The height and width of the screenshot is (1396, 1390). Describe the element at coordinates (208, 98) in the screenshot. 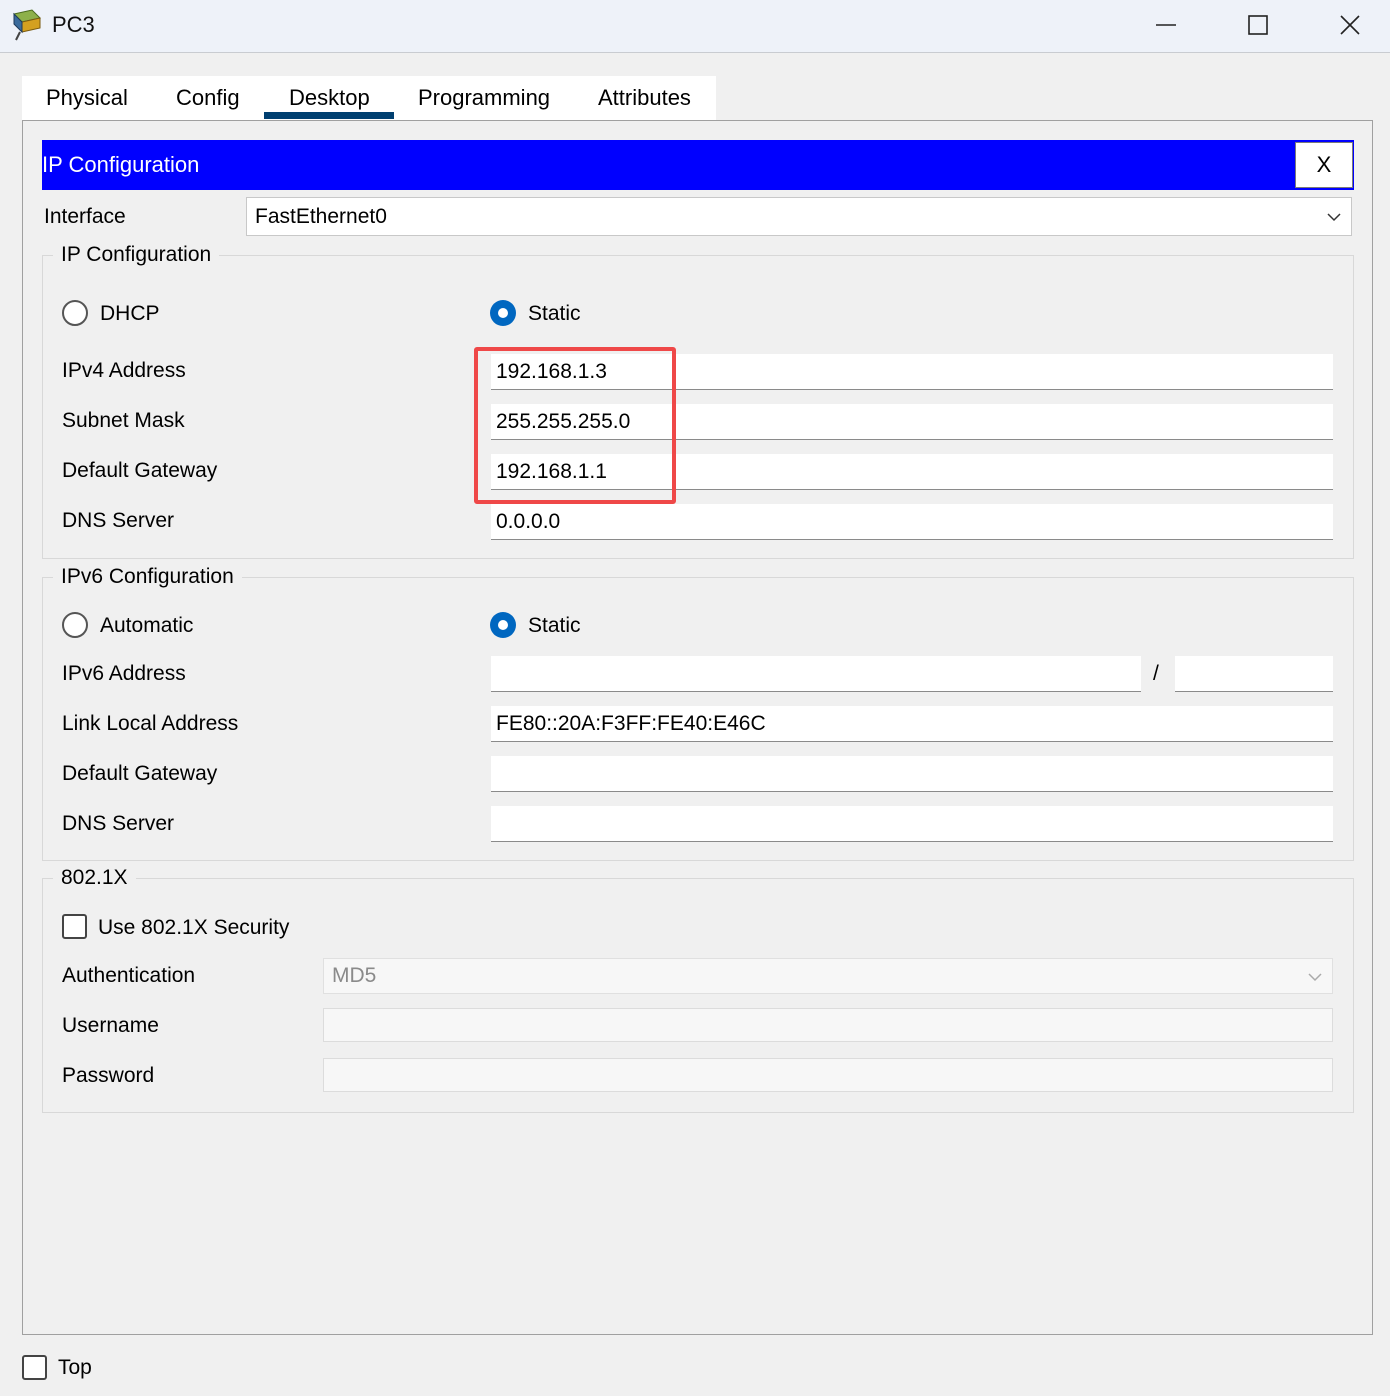

I see `tab-config: Config` at that location.